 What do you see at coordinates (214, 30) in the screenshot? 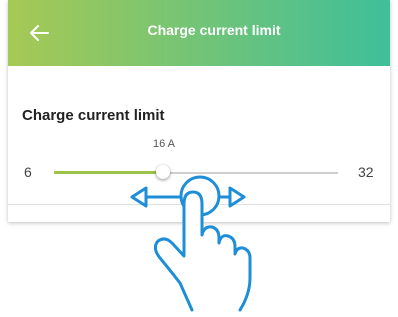
I see `page-title: Charge current limit` at bounding box center [214, 30].